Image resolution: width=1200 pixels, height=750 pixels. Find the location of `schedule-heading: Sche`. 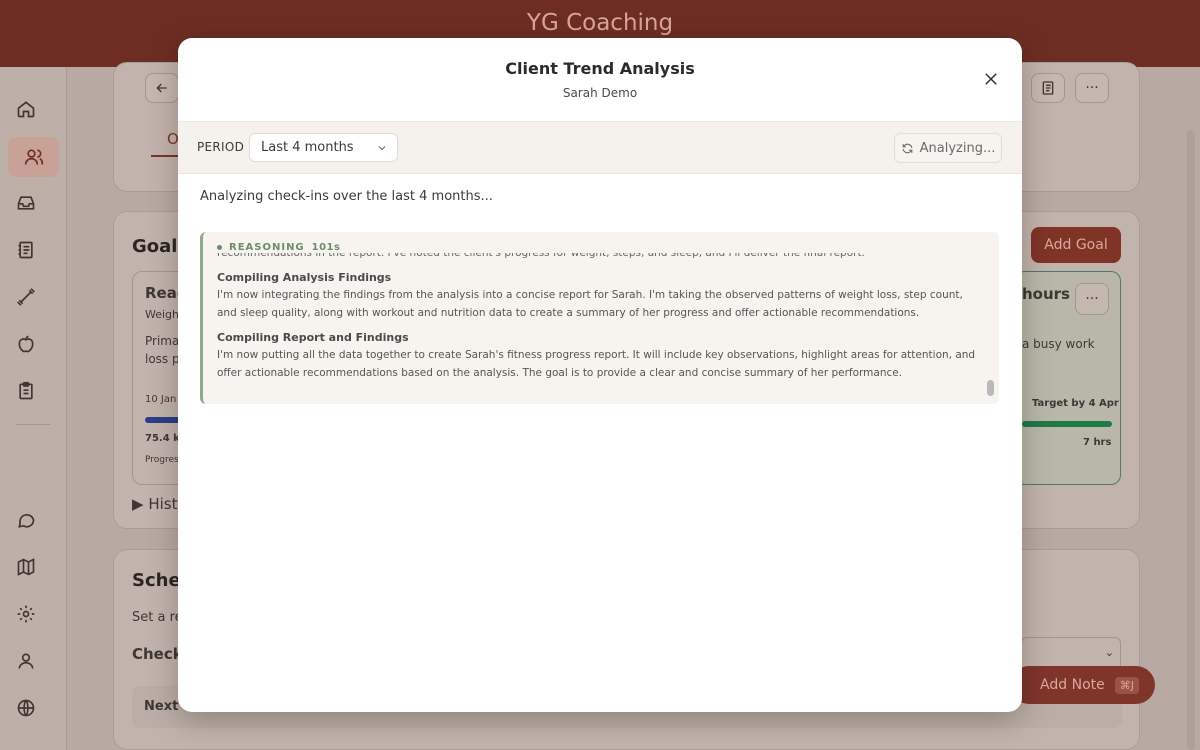

schedule-heading: Sche is located at coordinates (156, 580).